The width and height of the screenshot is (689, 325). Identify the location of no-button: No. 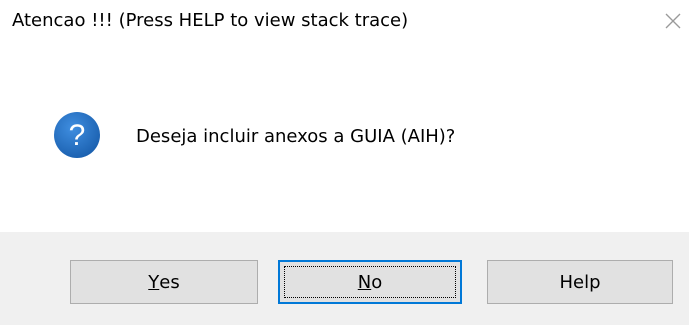
(370, 282).